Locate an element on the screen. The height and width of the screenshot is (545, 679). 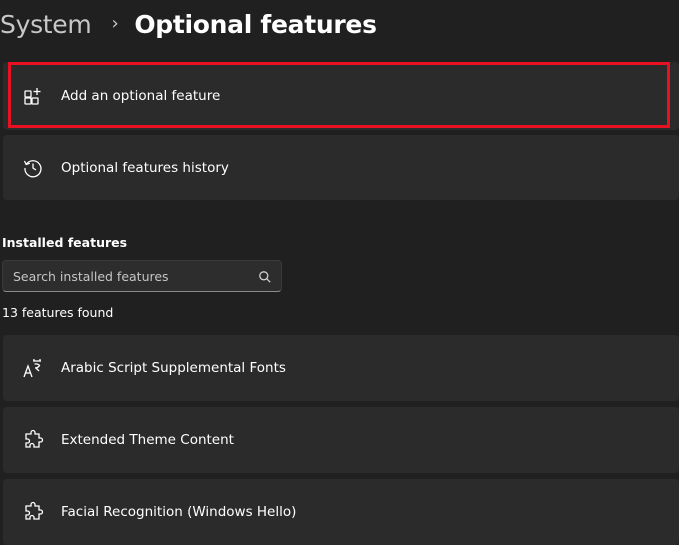
add-apps-icon is located at coordinates (33, 96).